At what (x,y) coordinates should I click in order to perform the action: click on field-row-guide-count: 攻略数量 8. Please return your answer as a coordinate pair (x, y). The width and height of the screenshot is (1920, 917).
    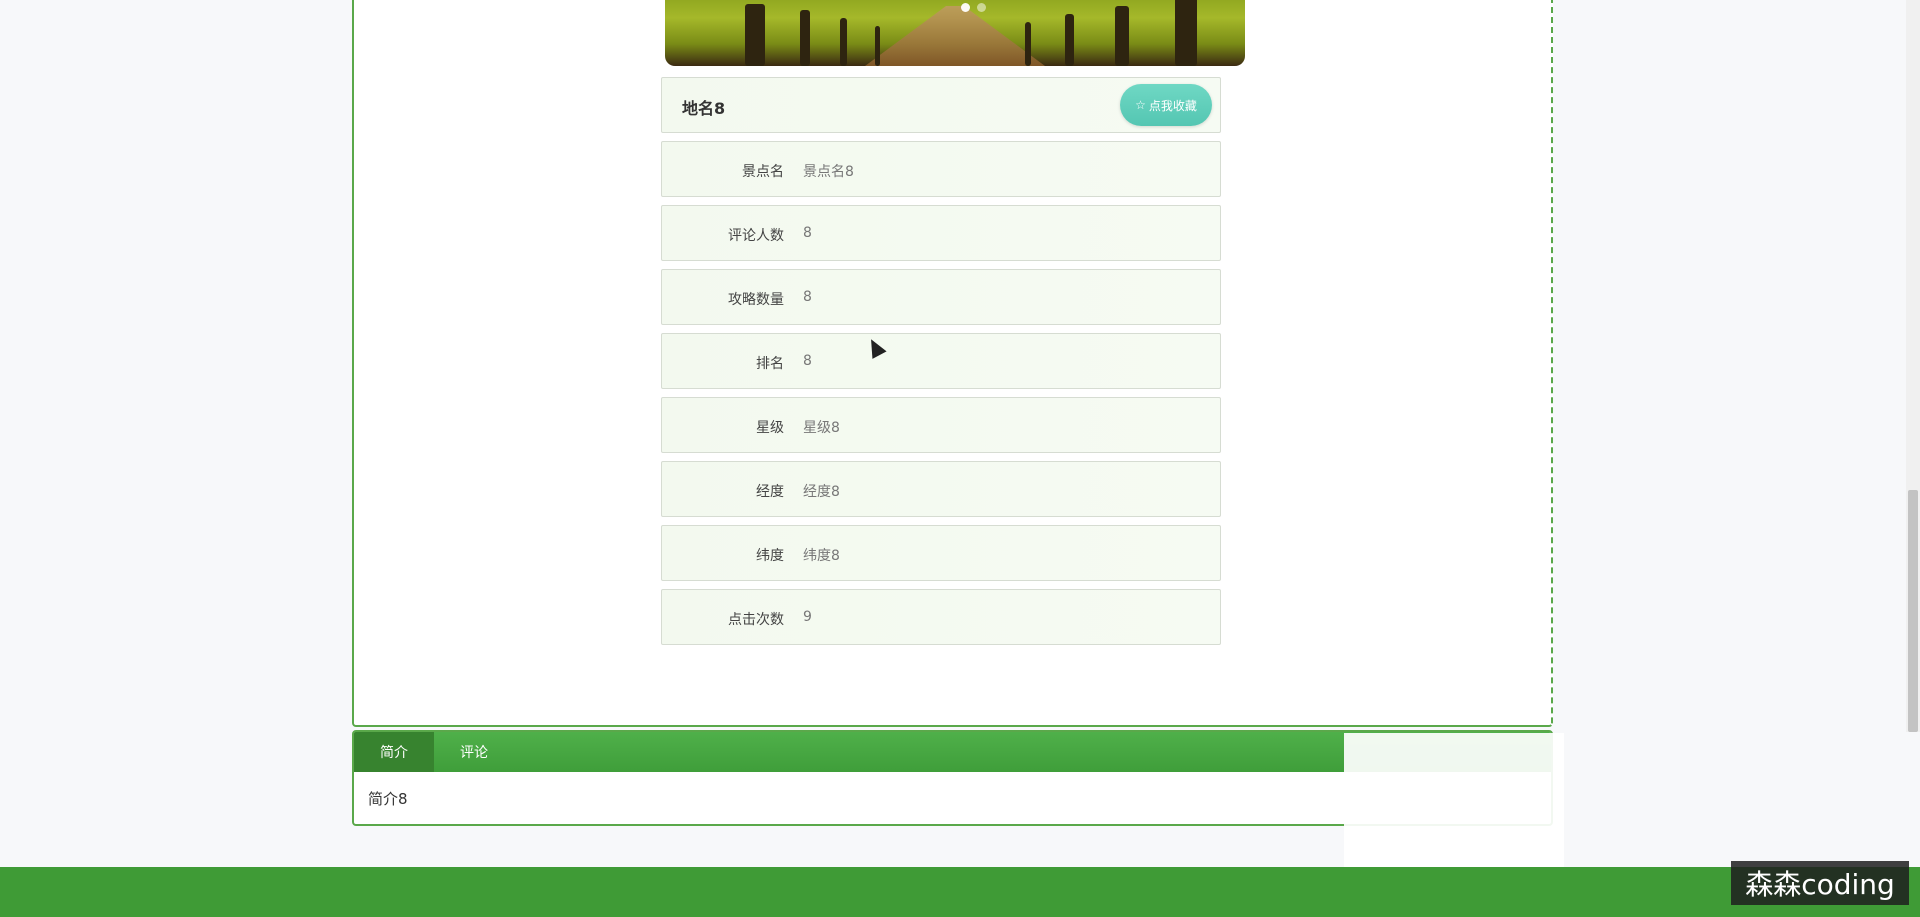
    Looking at the image, I should click on (941, 297).